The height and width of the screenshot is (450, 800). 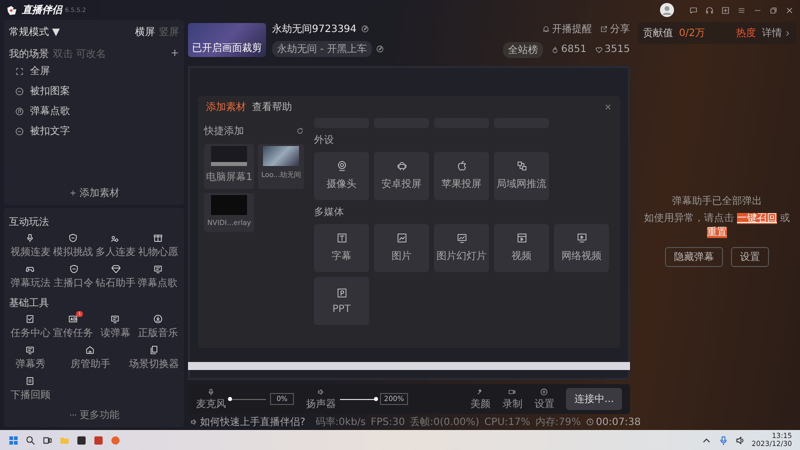 What do you see at coordinates (226, 107) in the screenshot?
I see `dialog-tab: 添加素材` at bounding box center [226, 107].